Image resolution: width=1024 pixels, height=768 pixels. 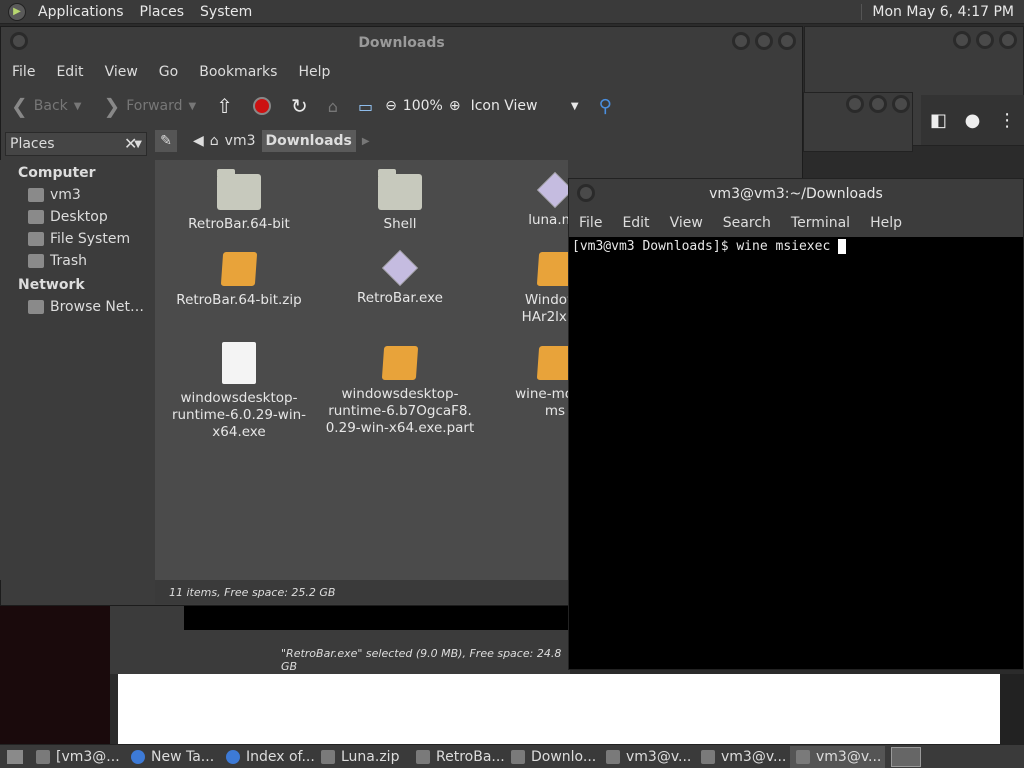 I want to click on close-sidebar-icon: ✕, so click(x=130, y=143).